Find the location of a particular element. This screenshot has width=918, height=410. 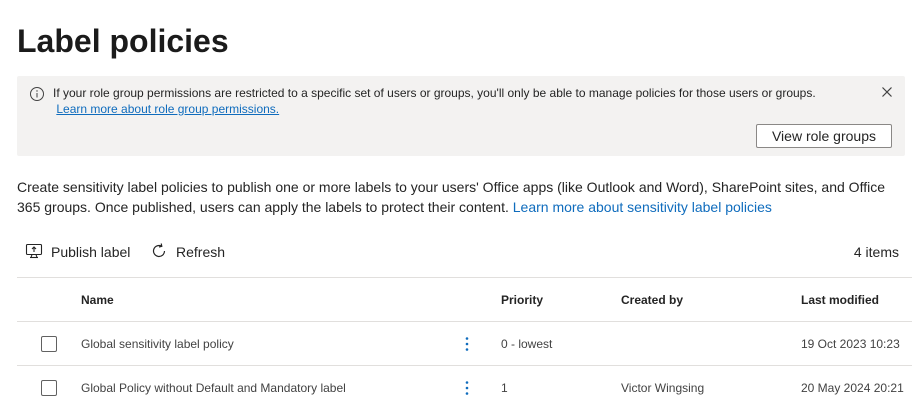

refresh-icon is located at coordinates (163, 252).